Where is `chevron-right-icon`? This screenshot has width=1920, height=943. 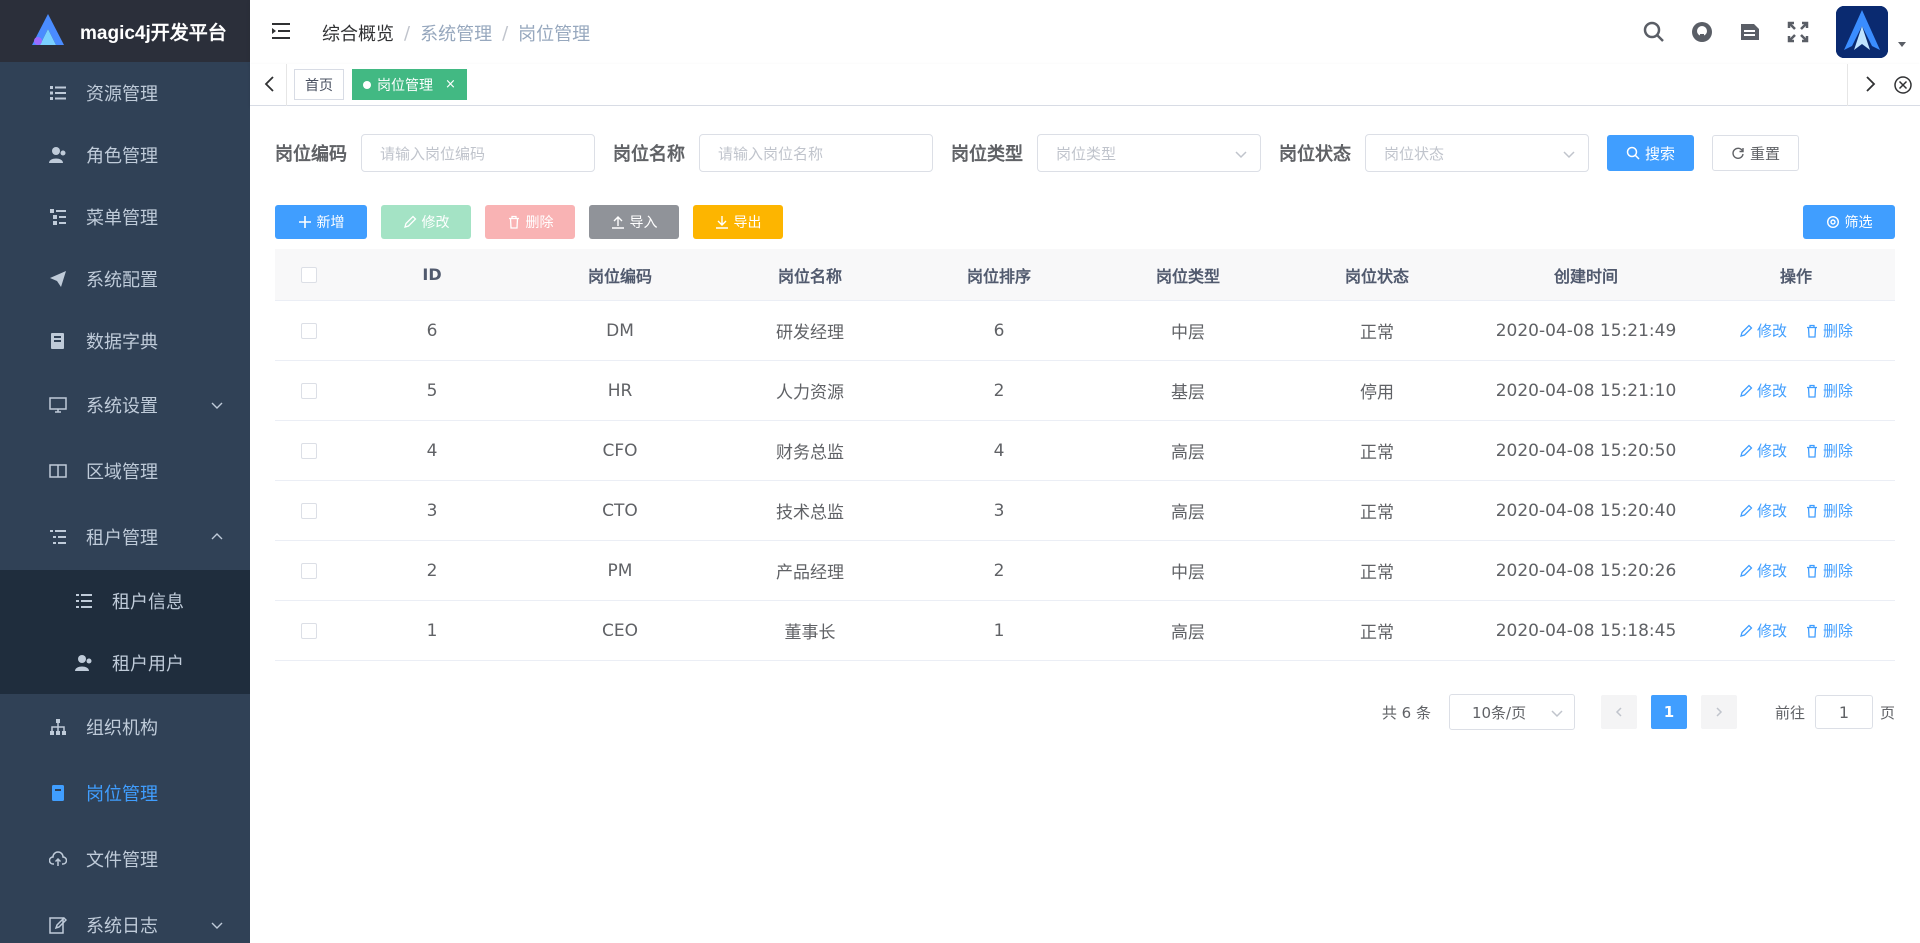
chevron-right-icon is located at coordinates (1870, 84).